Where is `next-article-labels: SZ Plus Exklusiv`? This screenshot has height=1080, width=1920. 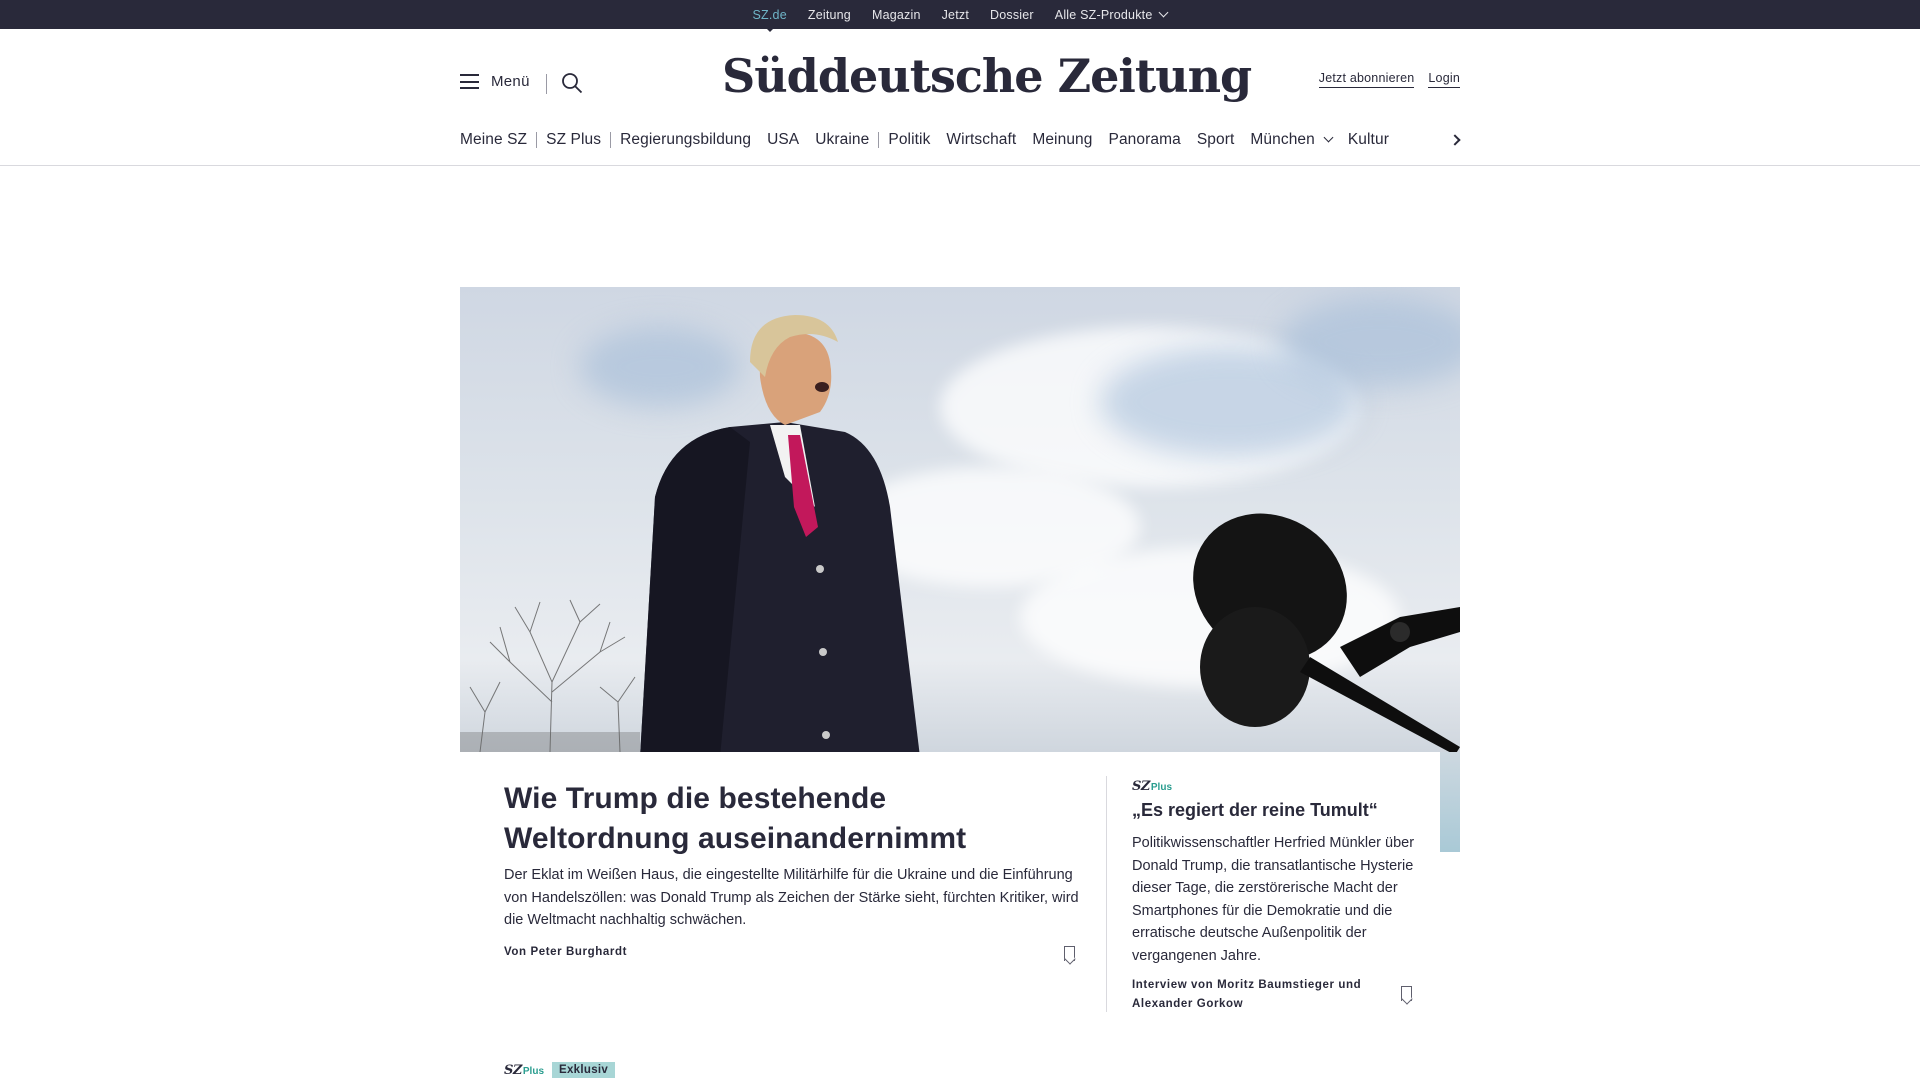
next-article-labels: SZ Plus Exklusiv is located at coordinates (560, 1070).